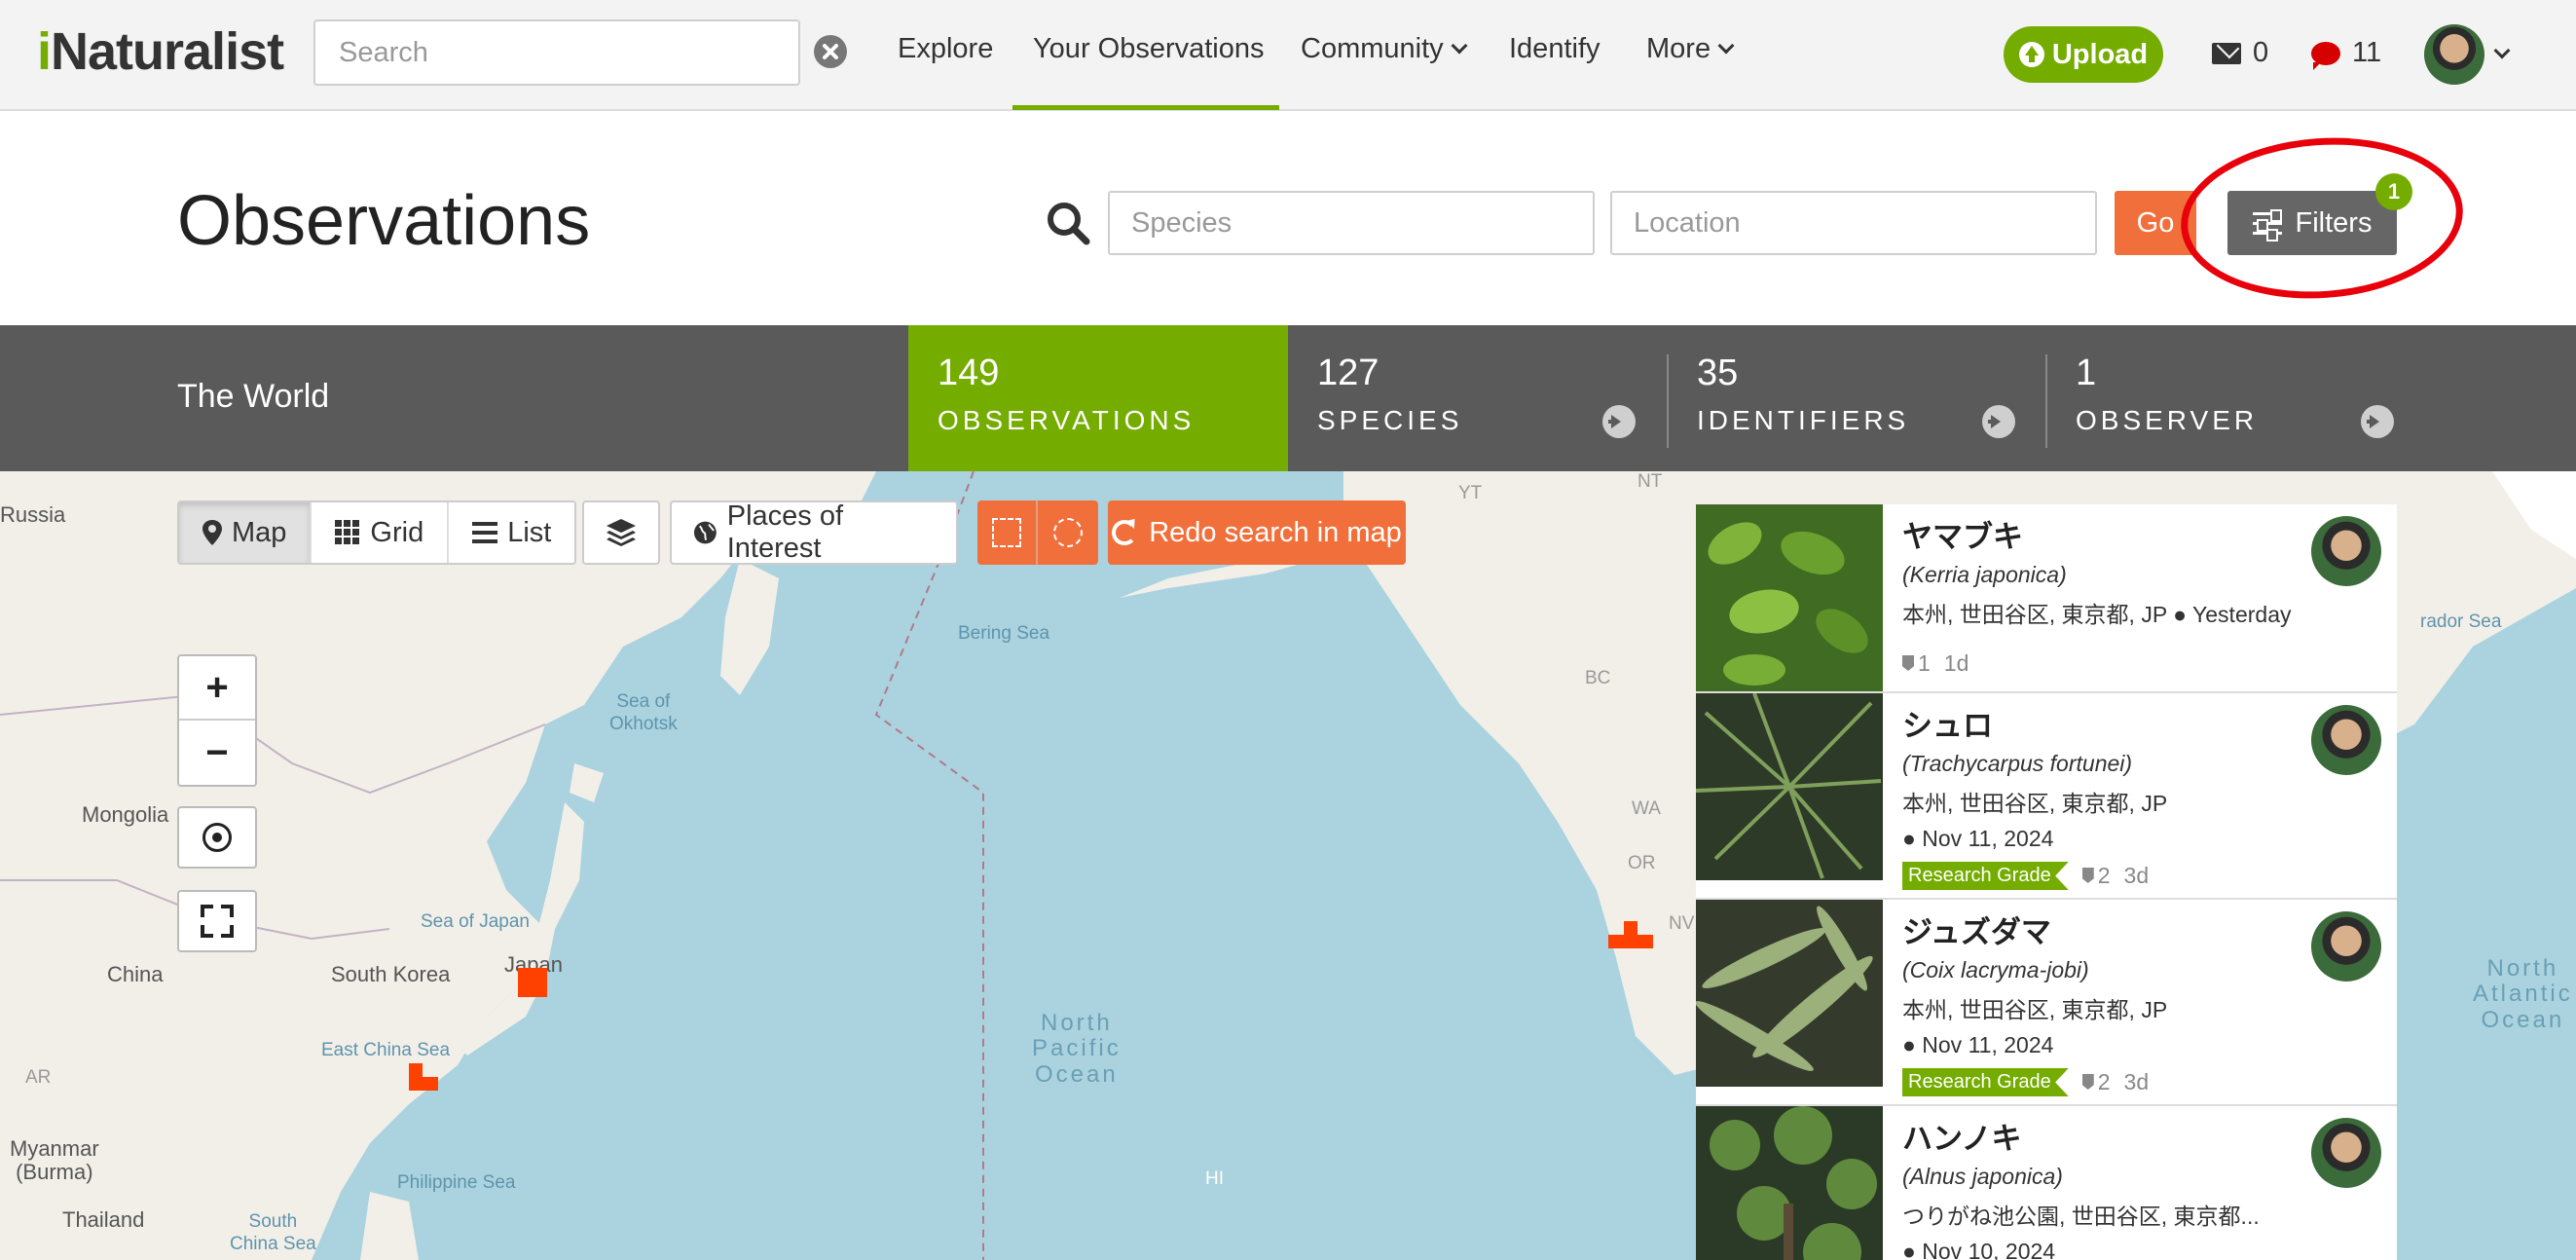 This screenshot has width=2576, height=1260. Describe the element at coordinates (2454, 54) in the screenshot. I see `user-avatar` at that location.